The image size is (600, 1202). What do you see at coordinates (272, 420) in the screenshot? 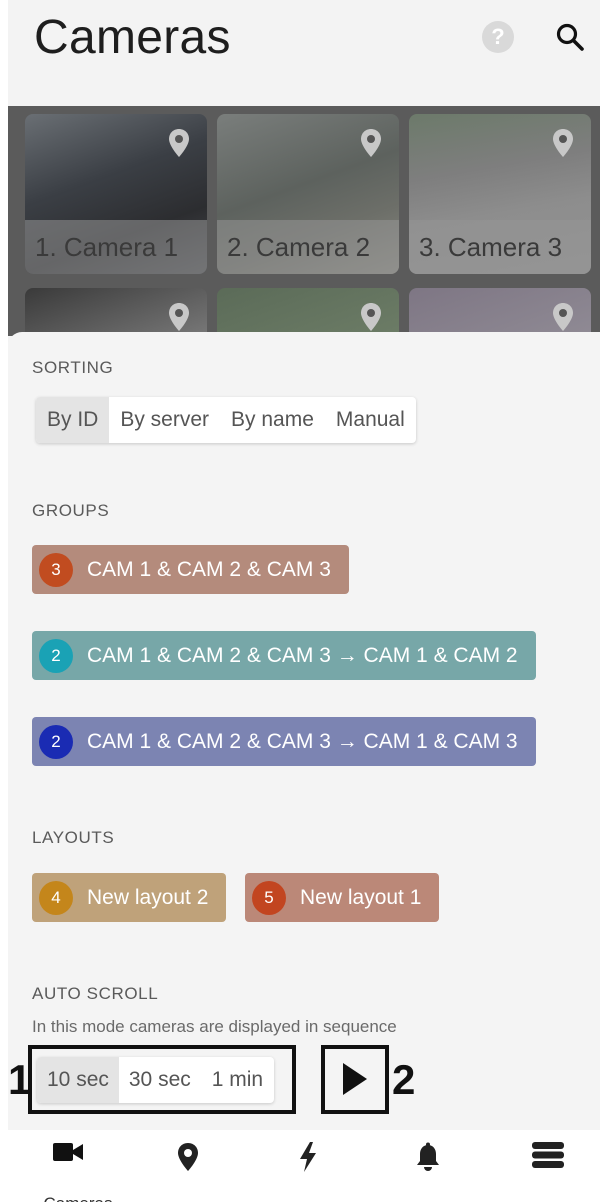
I see `sort-by-name-option: By name` at bounding box center [272, 420].